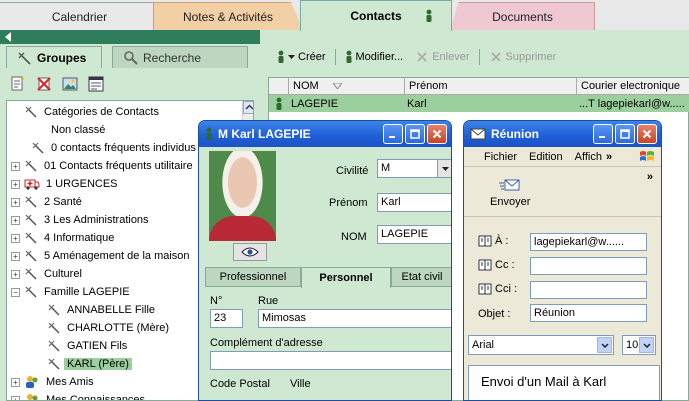 The width and height of the screenshot is (689, 401). Describe the element at coordinates (103, 166) in the screenshot. I see `tree-item: +01 Contacts fréquents utilitaire` at that location.